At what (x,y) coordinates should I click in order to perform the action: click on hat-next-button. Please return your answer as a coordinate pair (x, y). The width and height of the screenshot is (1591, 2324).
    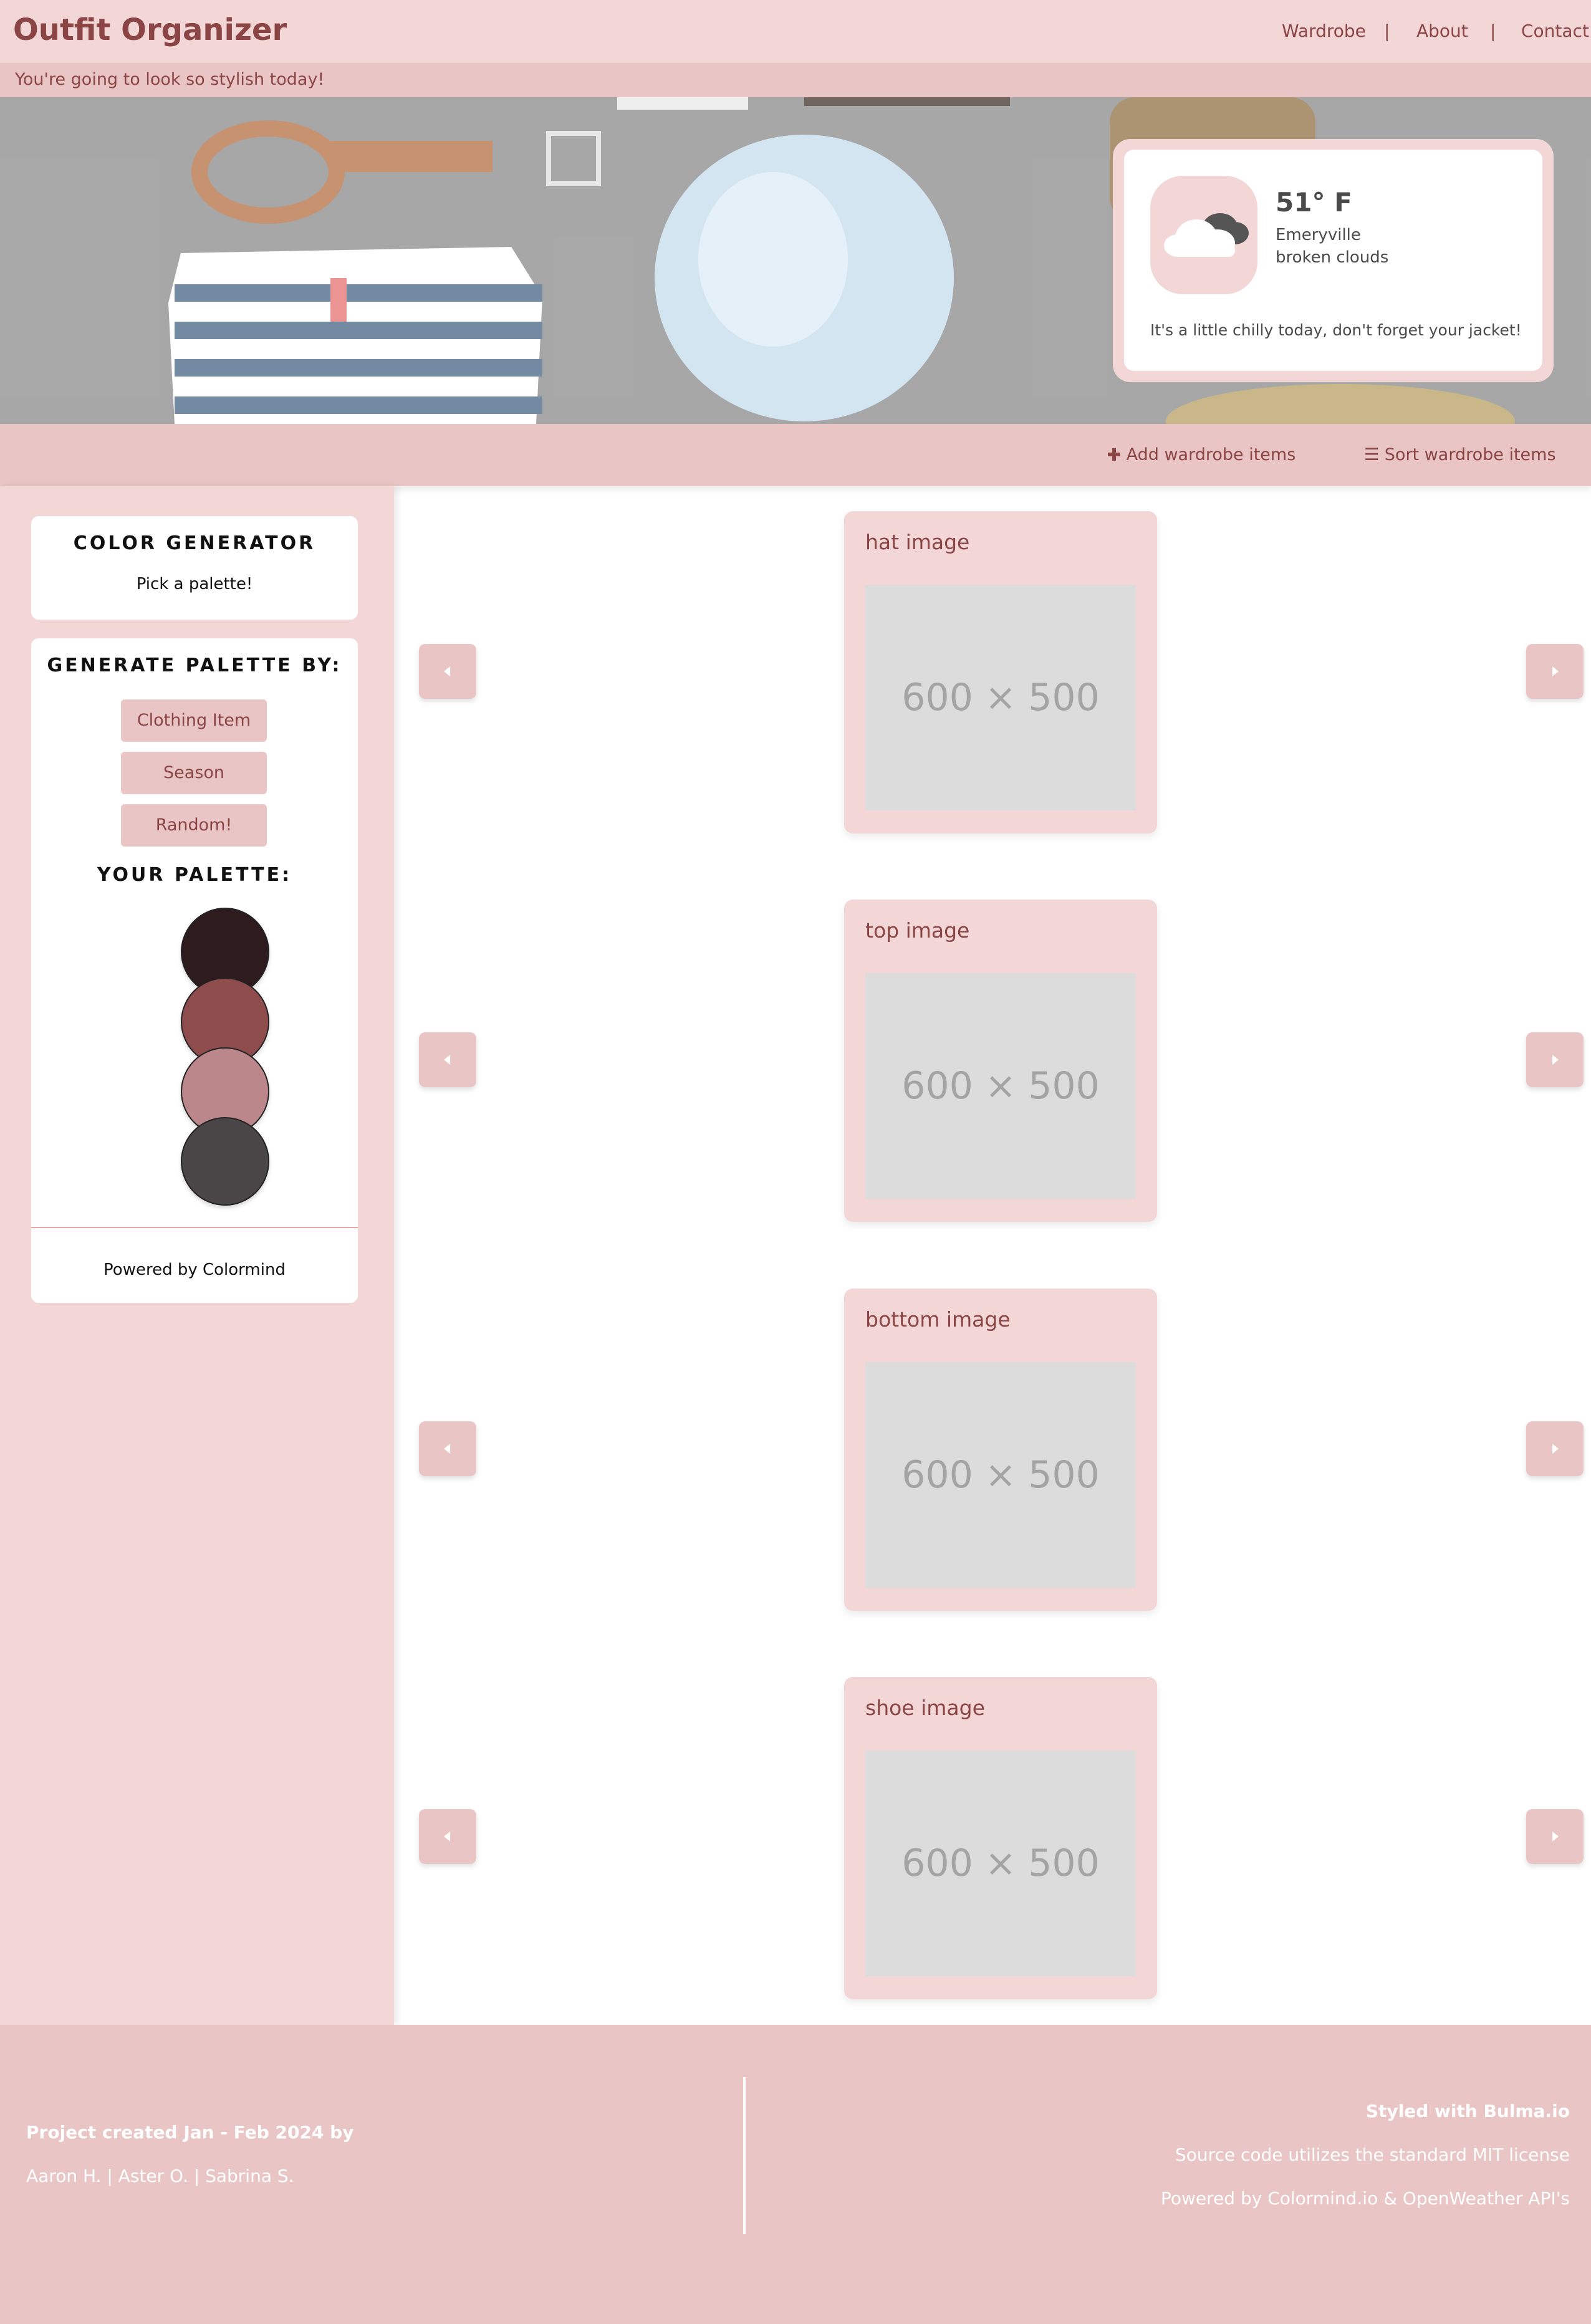
    Looking at the image, I should click on (1555, 671).